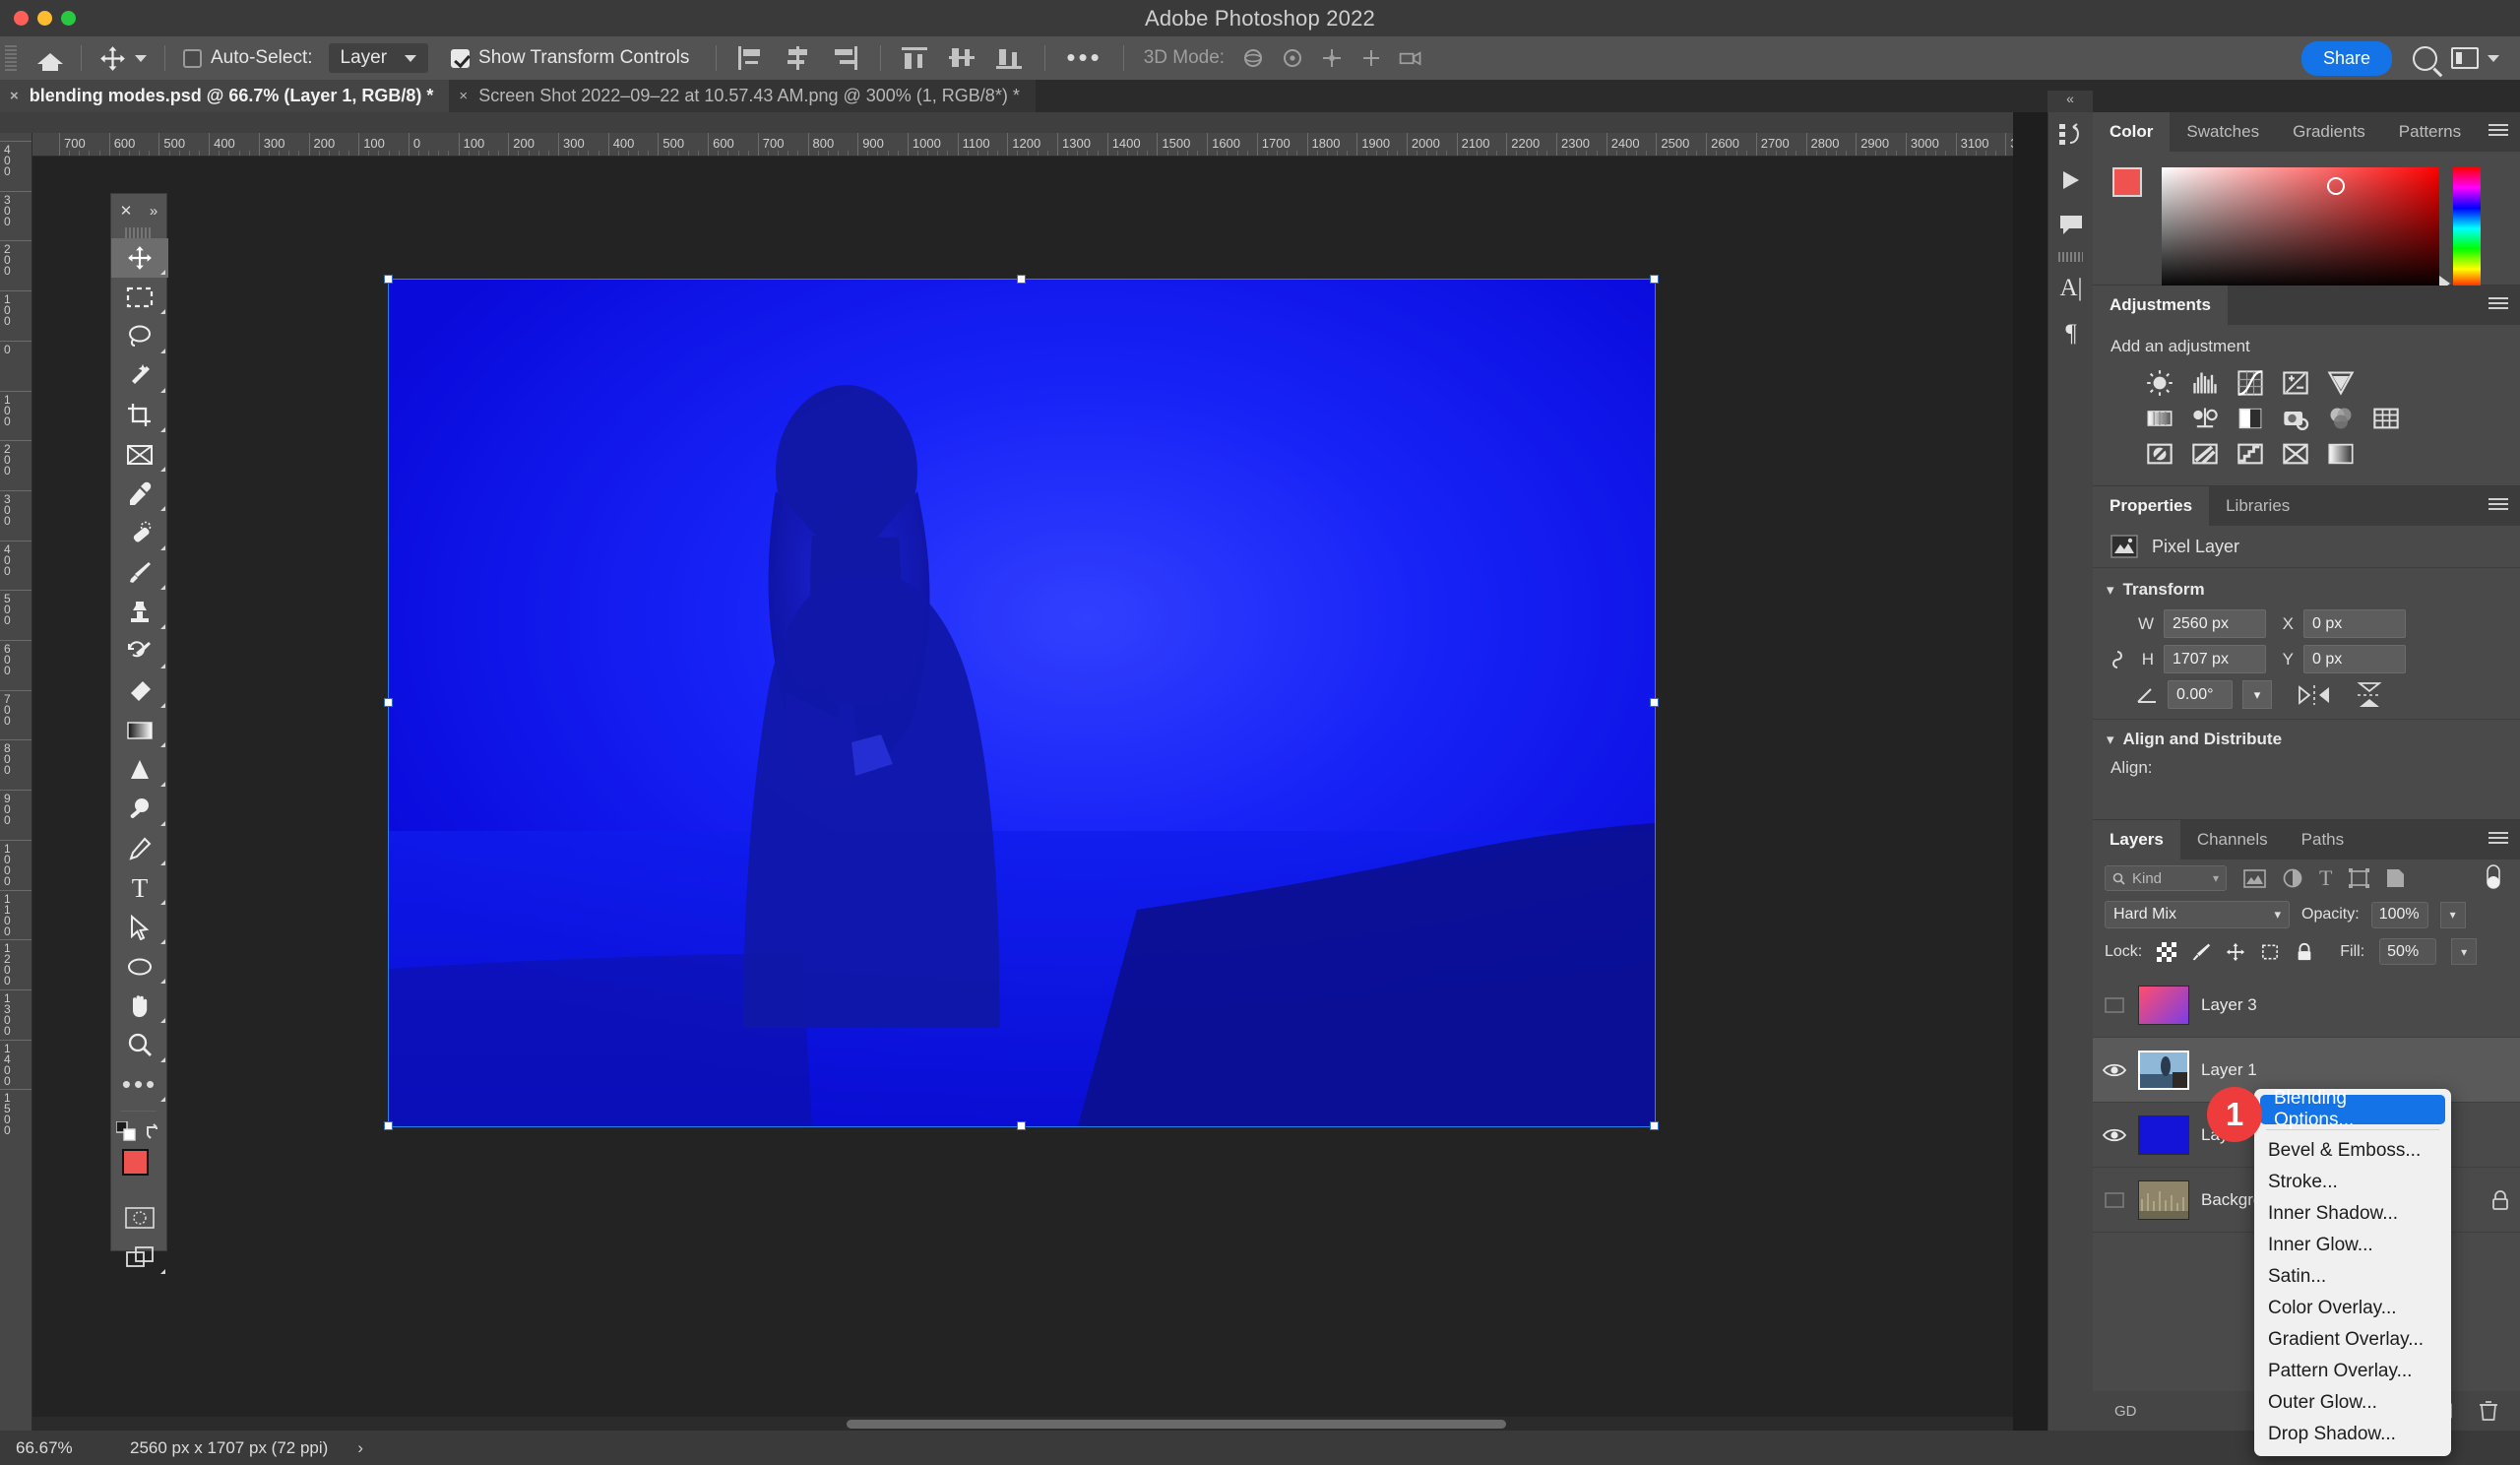  Describe the element at coordinates (1084, 58) in the screenshot. I see `more-options-button: •••` at that location.